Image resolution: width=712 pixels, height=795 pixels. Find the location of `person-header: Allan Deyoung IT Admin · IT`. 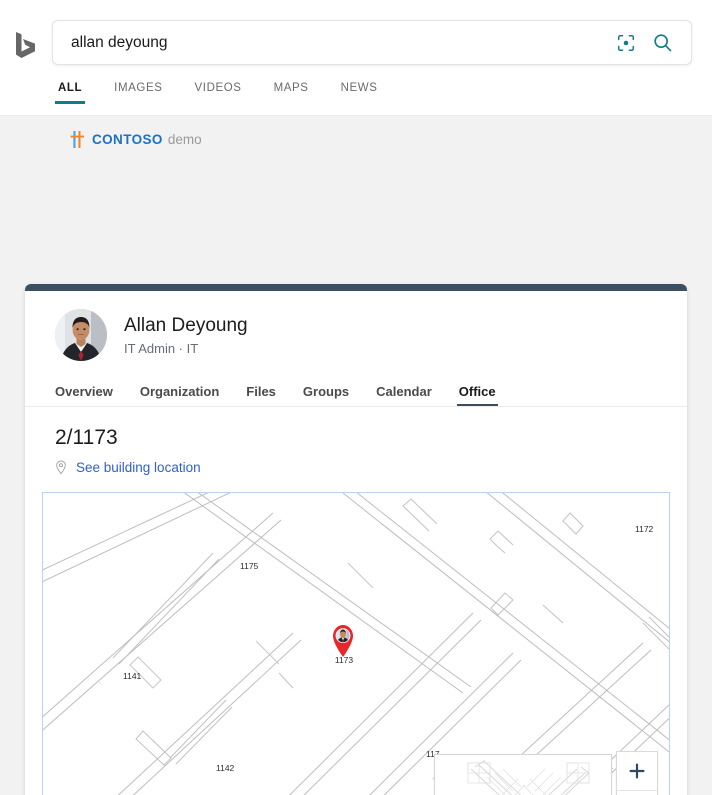

person-header: Allan Deyoung IT Admin · IT is located at coordinates (356, 327).